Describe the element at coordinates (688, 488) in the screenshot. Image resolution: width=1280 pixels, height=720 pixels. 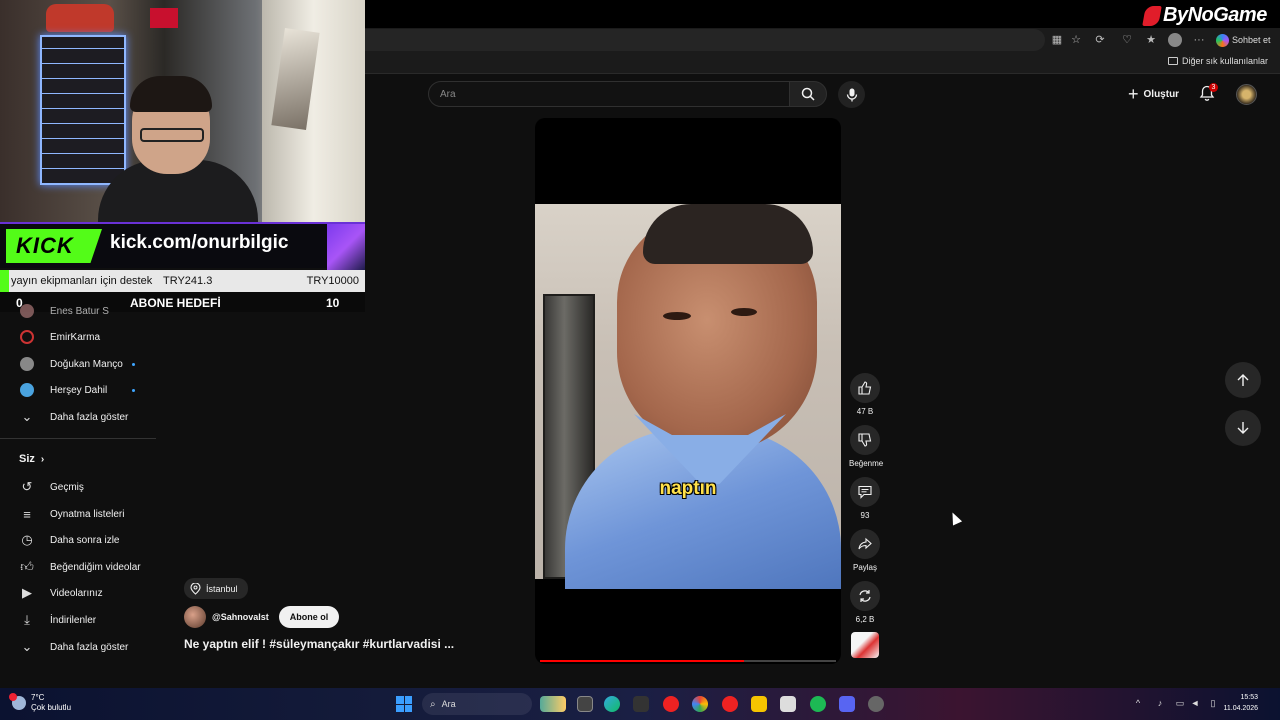
I see `video-caption: naptın` at that location.